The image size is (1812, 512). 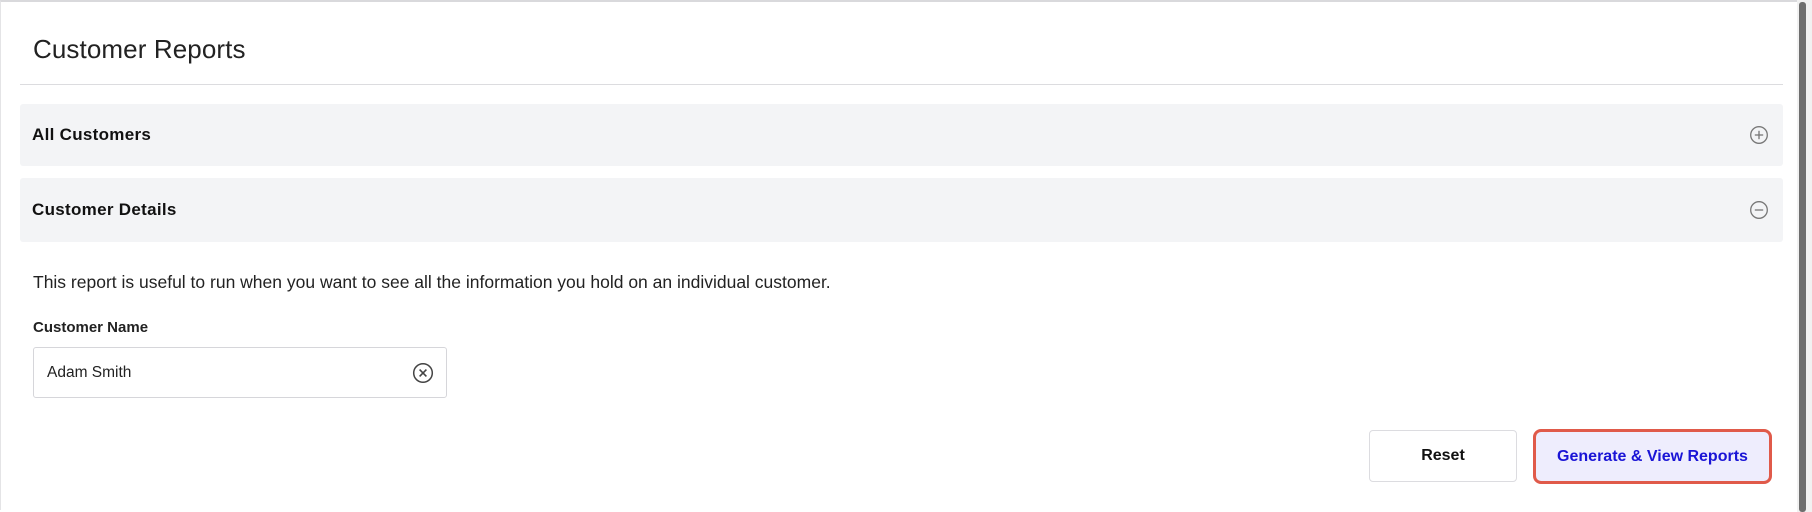 What do you see at coordinates (1802, 257) in the screenshot?
I see `scrollbar-thumb` at bounding box center [1802, 257].